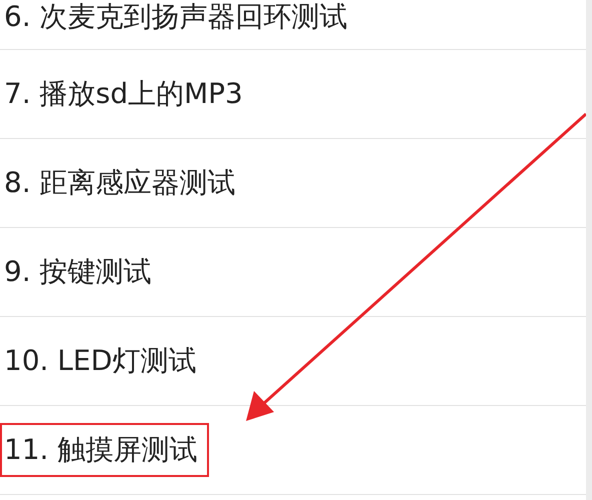 Image resolution: width=592 pixels, height=500 pixels. I want to click on list-item: 7. 播放sd上的MP3, so click(124, 94).